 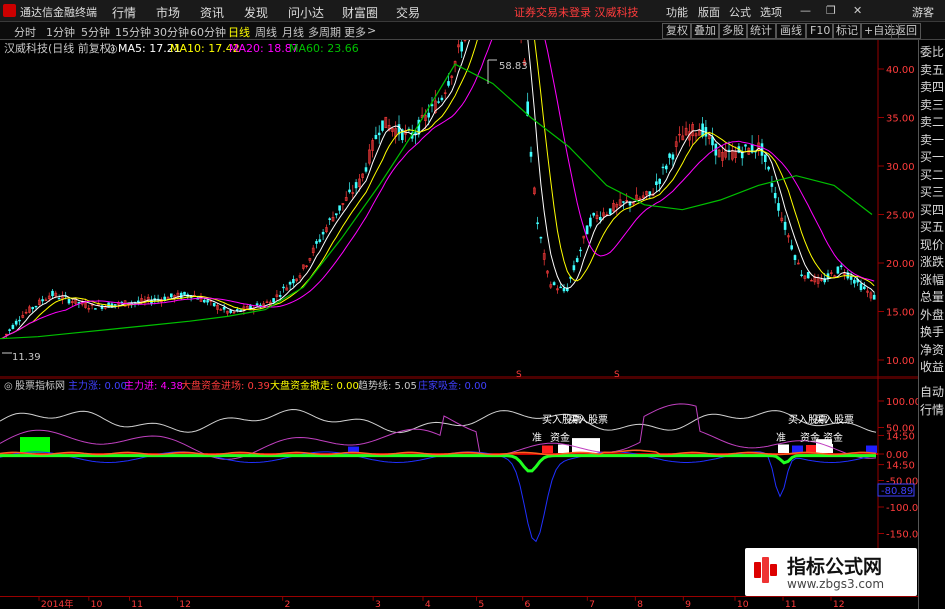 What do you see at coordinates (459, 602) in the screenshot?
I see `date-axis: 2014年 10 11 12 2 3 4 5 6 7 8 9 10 11 12` at bounding box center [459, 602].